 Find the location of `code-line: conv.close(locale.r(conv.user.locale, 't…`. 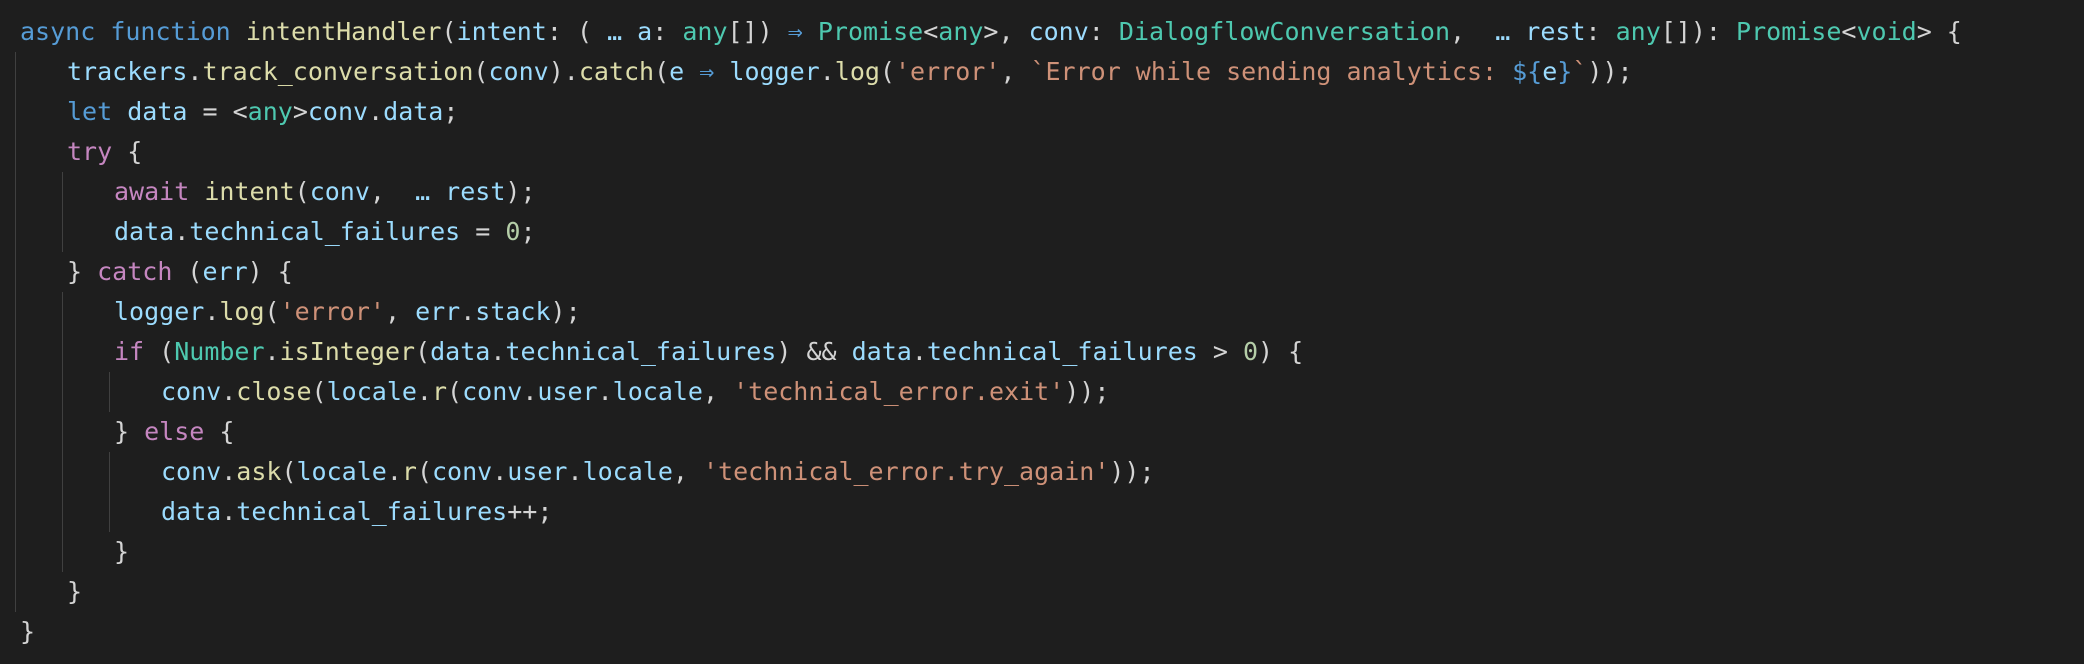

code-line: conv.close(locale.r(conv.user.locale, 't… is located at coordinates (1049, 392).